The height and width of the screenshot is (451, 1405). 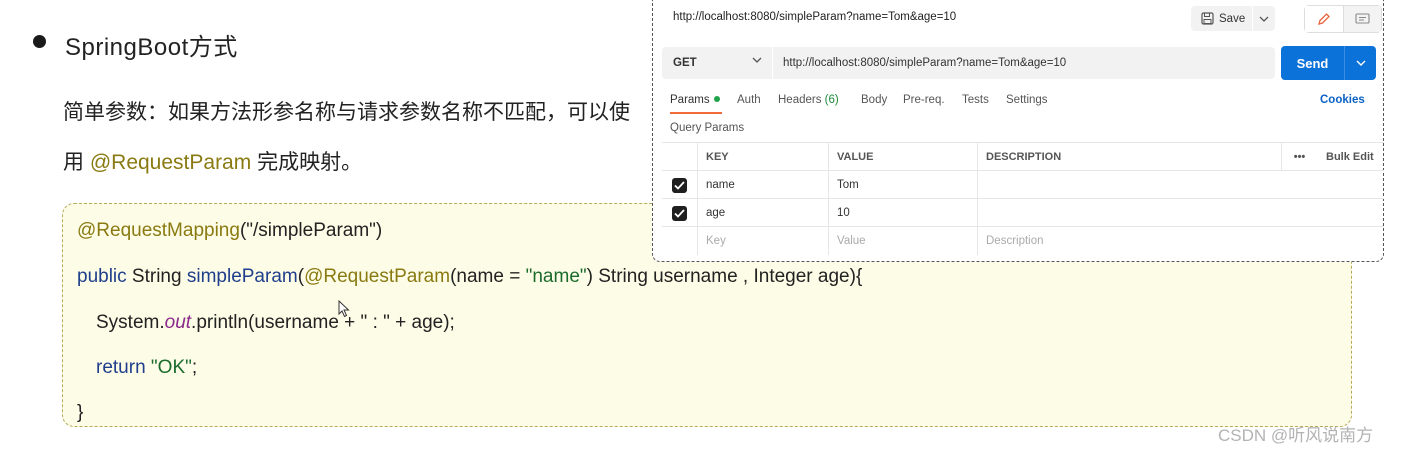 What do you see at coordinates (242, 276) in the screenshot?
I see `code-method-name: simpleParam` at bounding box center [242, 276].